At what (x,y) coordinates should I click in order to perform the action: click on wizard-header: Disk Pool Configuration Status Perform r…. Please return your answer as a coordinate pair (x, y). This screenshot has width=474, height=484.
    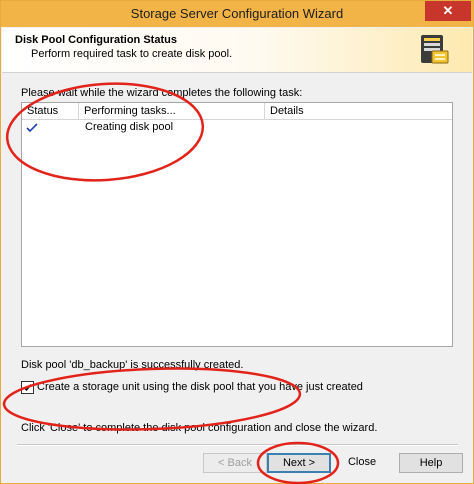
    Looking at the image, I should click on (237, 50).